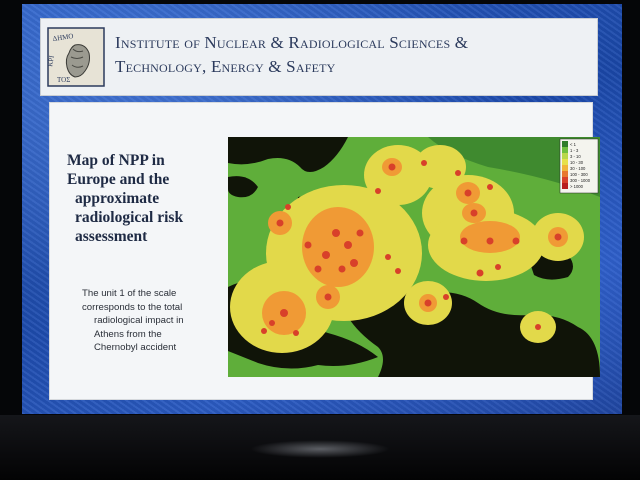  What do you see at coordinates (118, 179) in the screenshot?
I see `heading-line: Europe and the` at bounding box center [118, 179].